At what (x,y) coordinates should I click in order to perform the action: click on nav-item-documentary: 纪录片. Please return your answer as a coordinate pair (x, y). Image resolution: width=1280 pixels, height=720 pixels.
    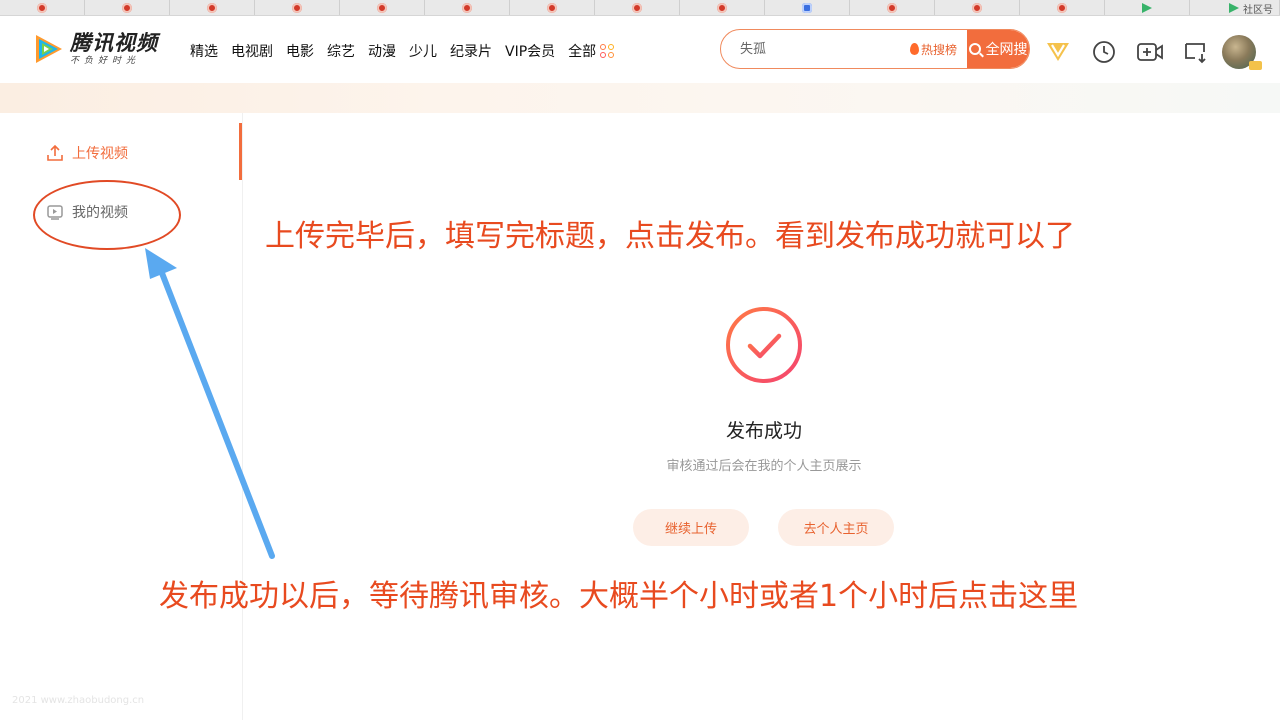
    Looking at the image, I should click on (471, 51).